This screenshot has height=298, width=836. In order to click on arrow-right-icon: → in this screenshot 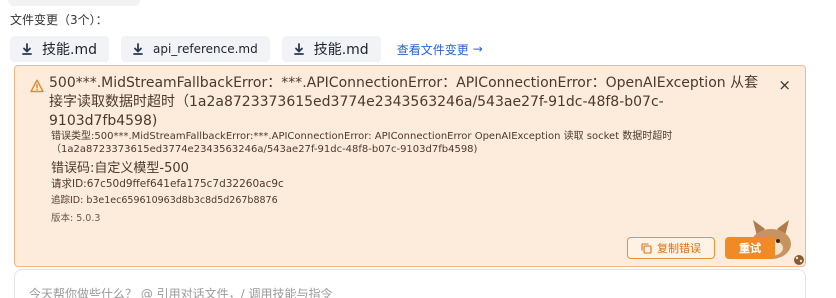, I will do `click(477, 49)`.